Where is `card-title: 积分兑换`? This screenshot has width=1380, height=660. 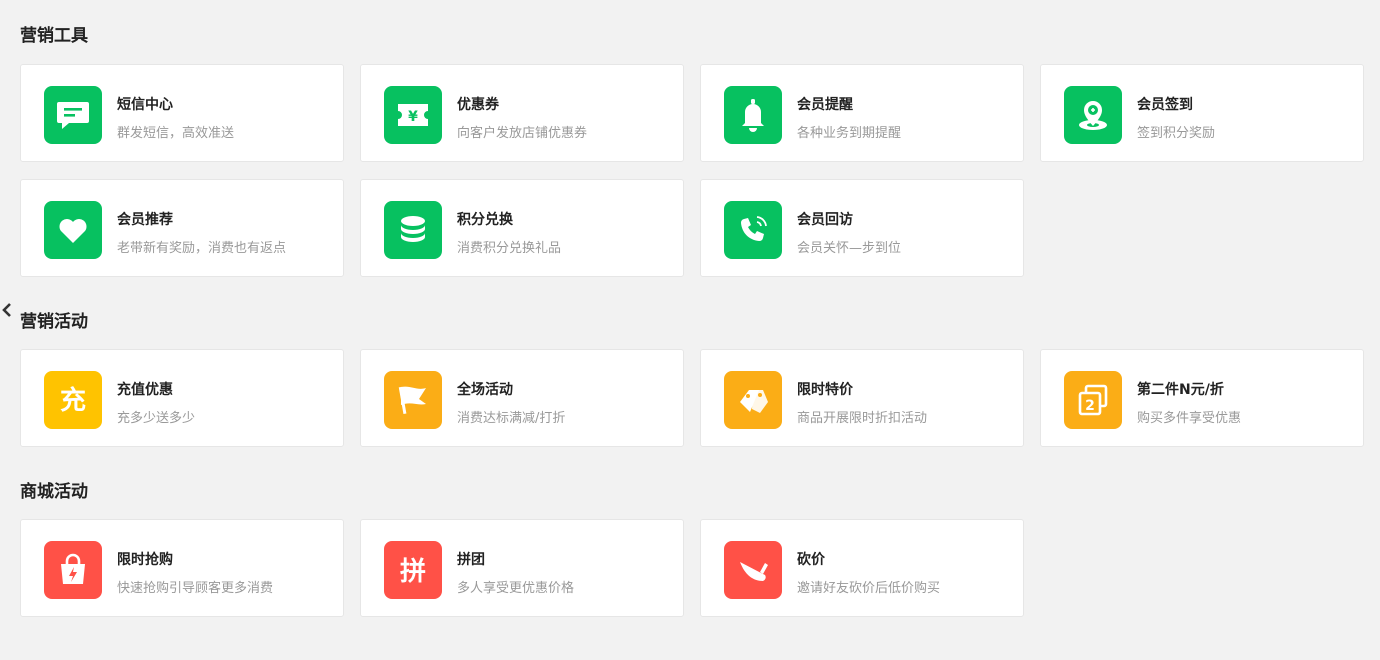
card-title: 积分兑换 is located at coordinates (485, 220).